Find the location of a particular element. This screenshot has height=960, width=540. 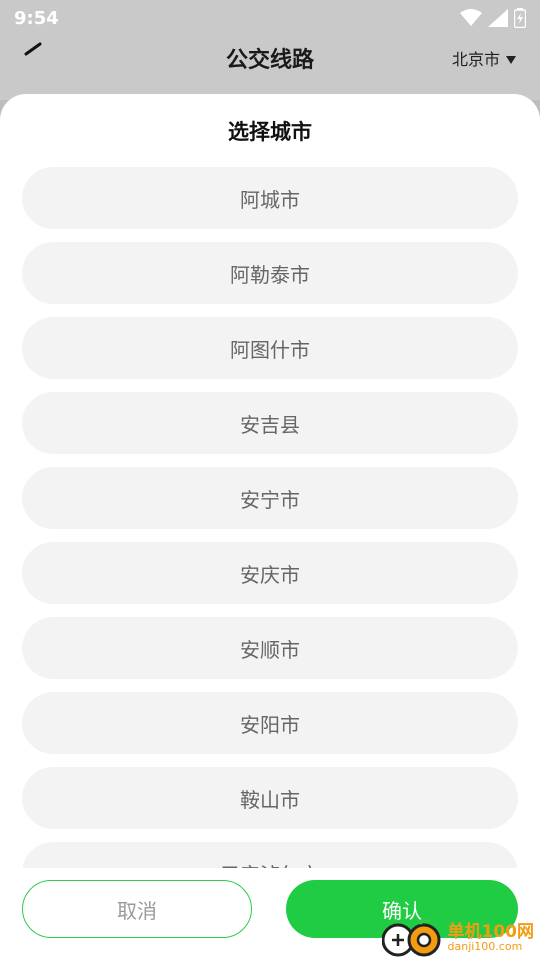

signal-icon is located at coordinates (498, 18).